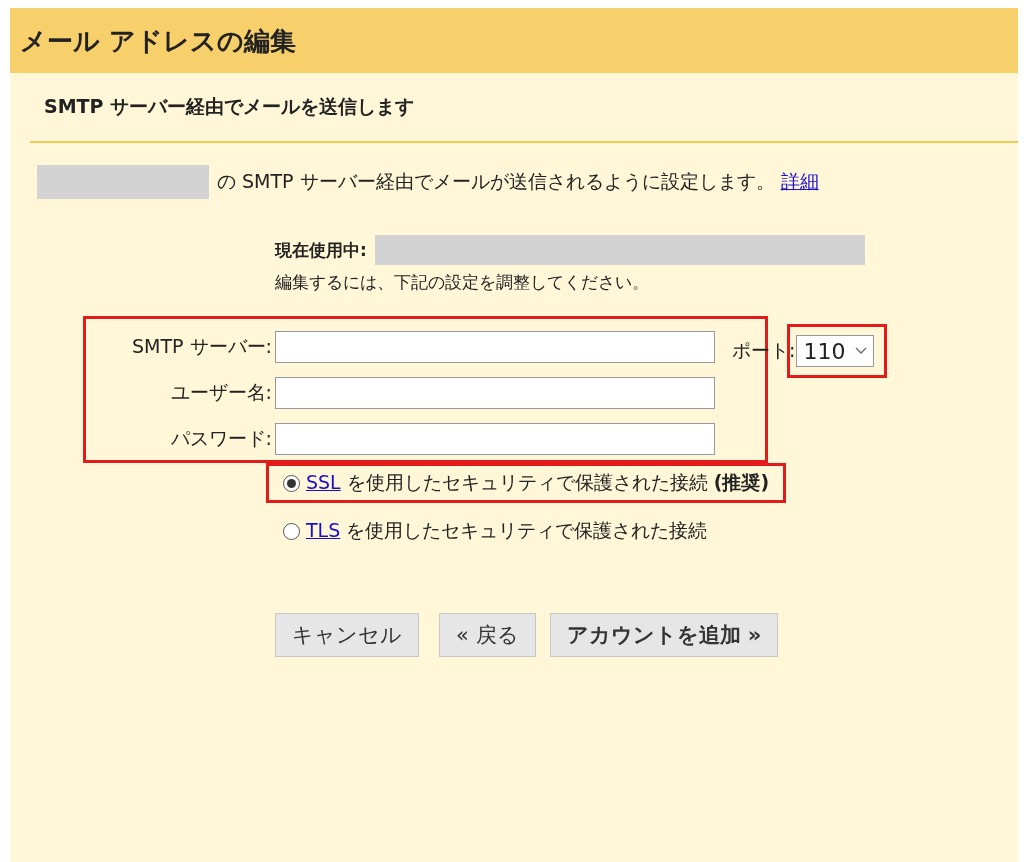 The height and width of the screenshot is (862, 1024). What do you see at coordinates (514, 40) in the screenshot?
I see `window-title: メール アドレスの編集` at bounding box center [514, 40].